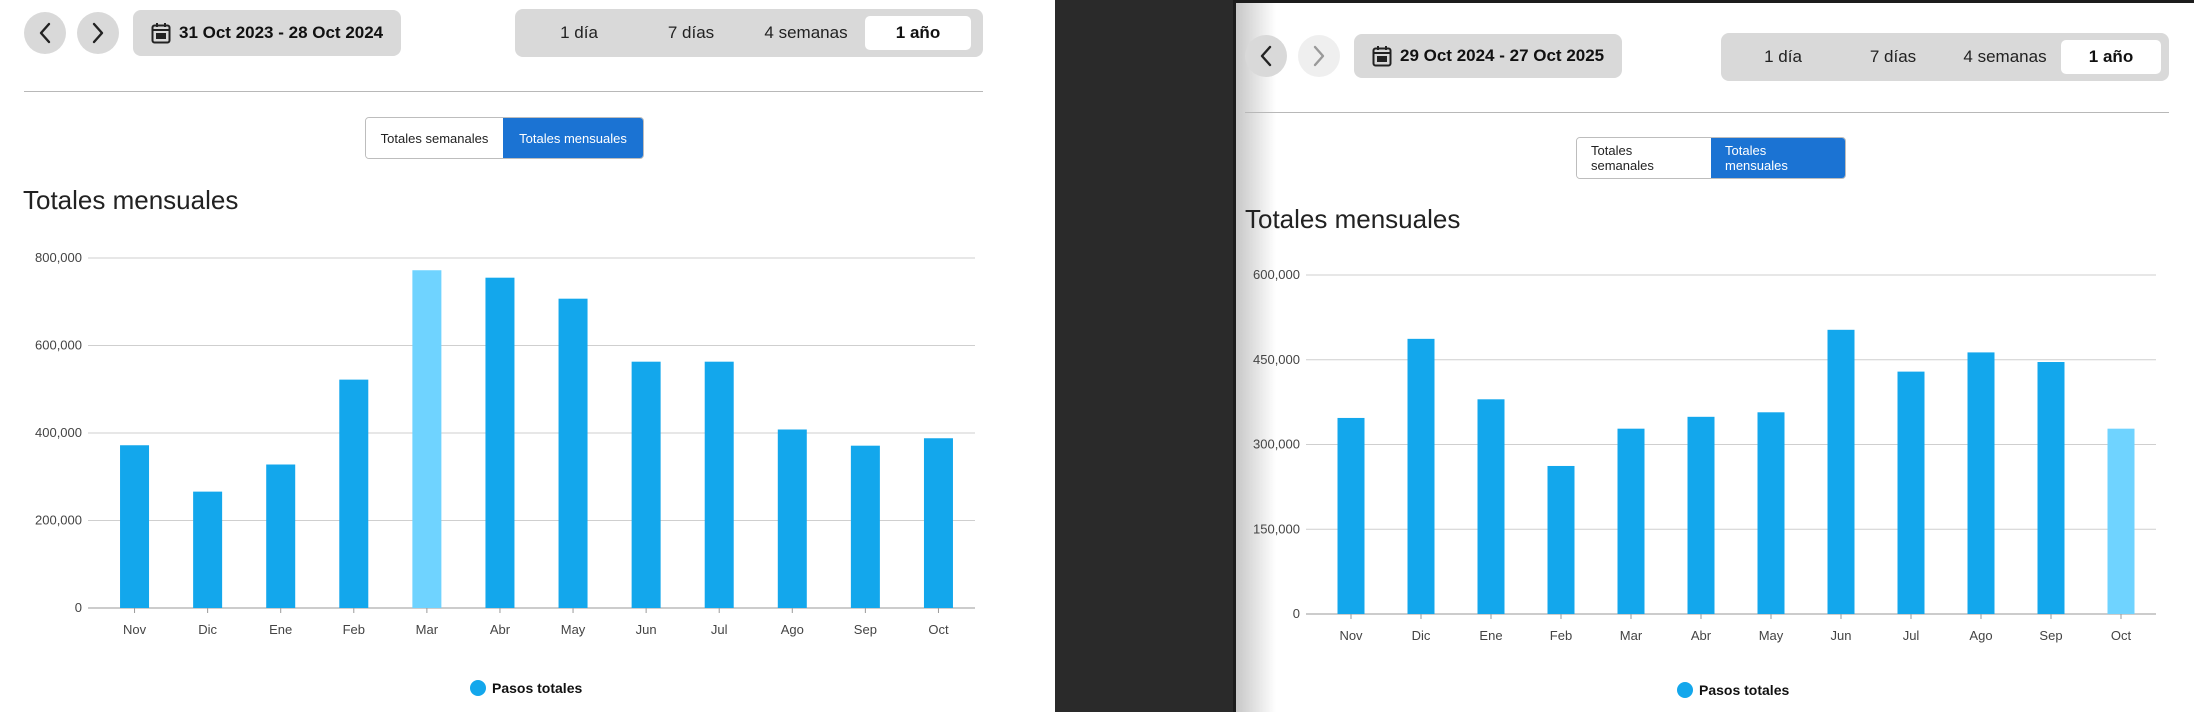 The image size is (2194, 712). What do you see at coordinates (131, 200) in the screenshot?
I see `chart-title: Totales mensuales` at bounding box center [131, 200].